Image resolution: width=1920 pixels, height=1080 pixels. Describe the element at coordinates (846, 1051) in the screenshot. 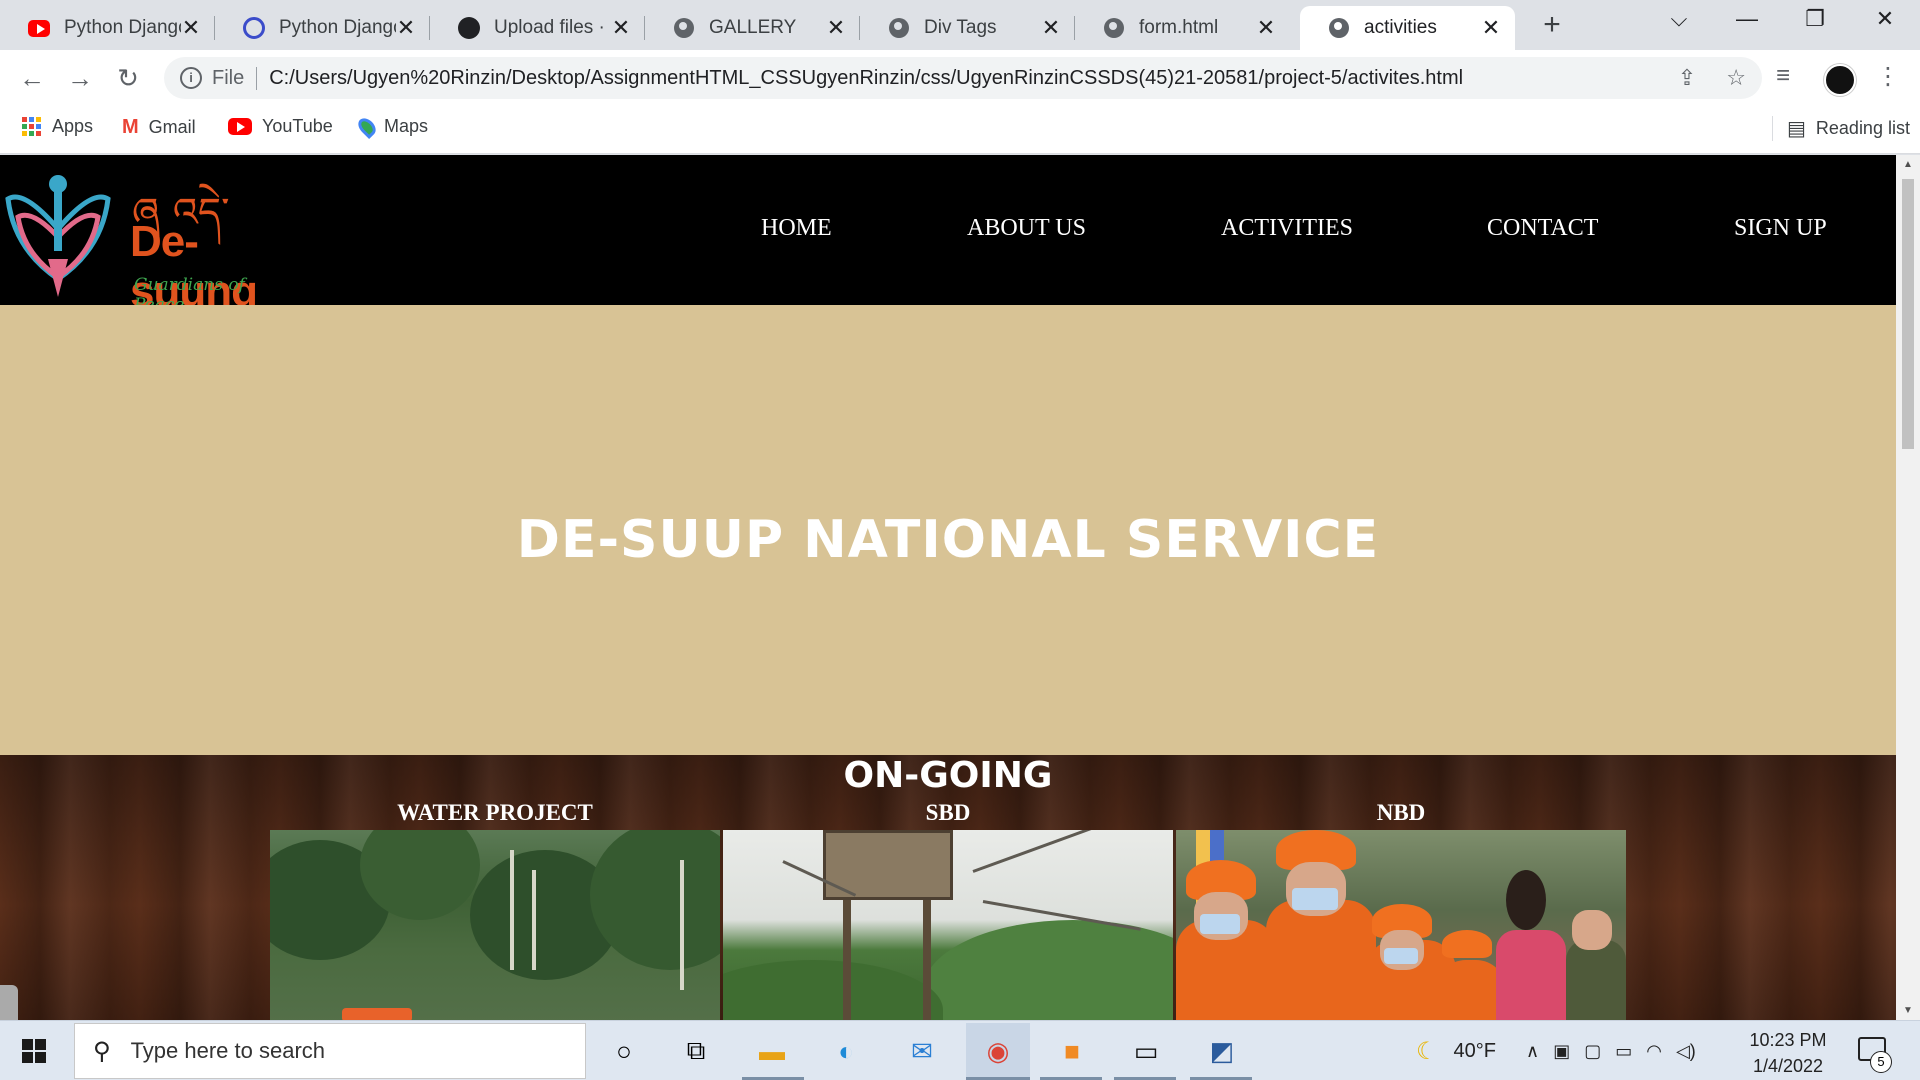

I see `edge-icon: ◐` at that location.